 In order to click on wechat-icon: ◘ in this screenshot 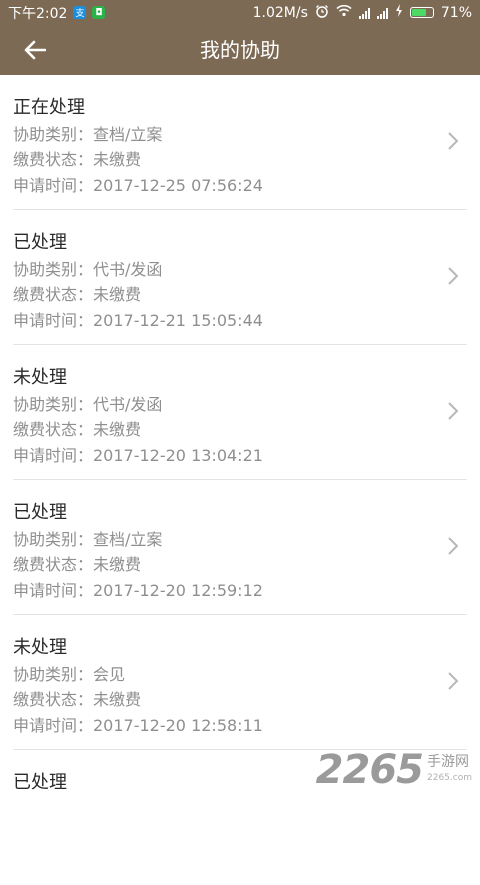, I will do `click(99, 12)`.